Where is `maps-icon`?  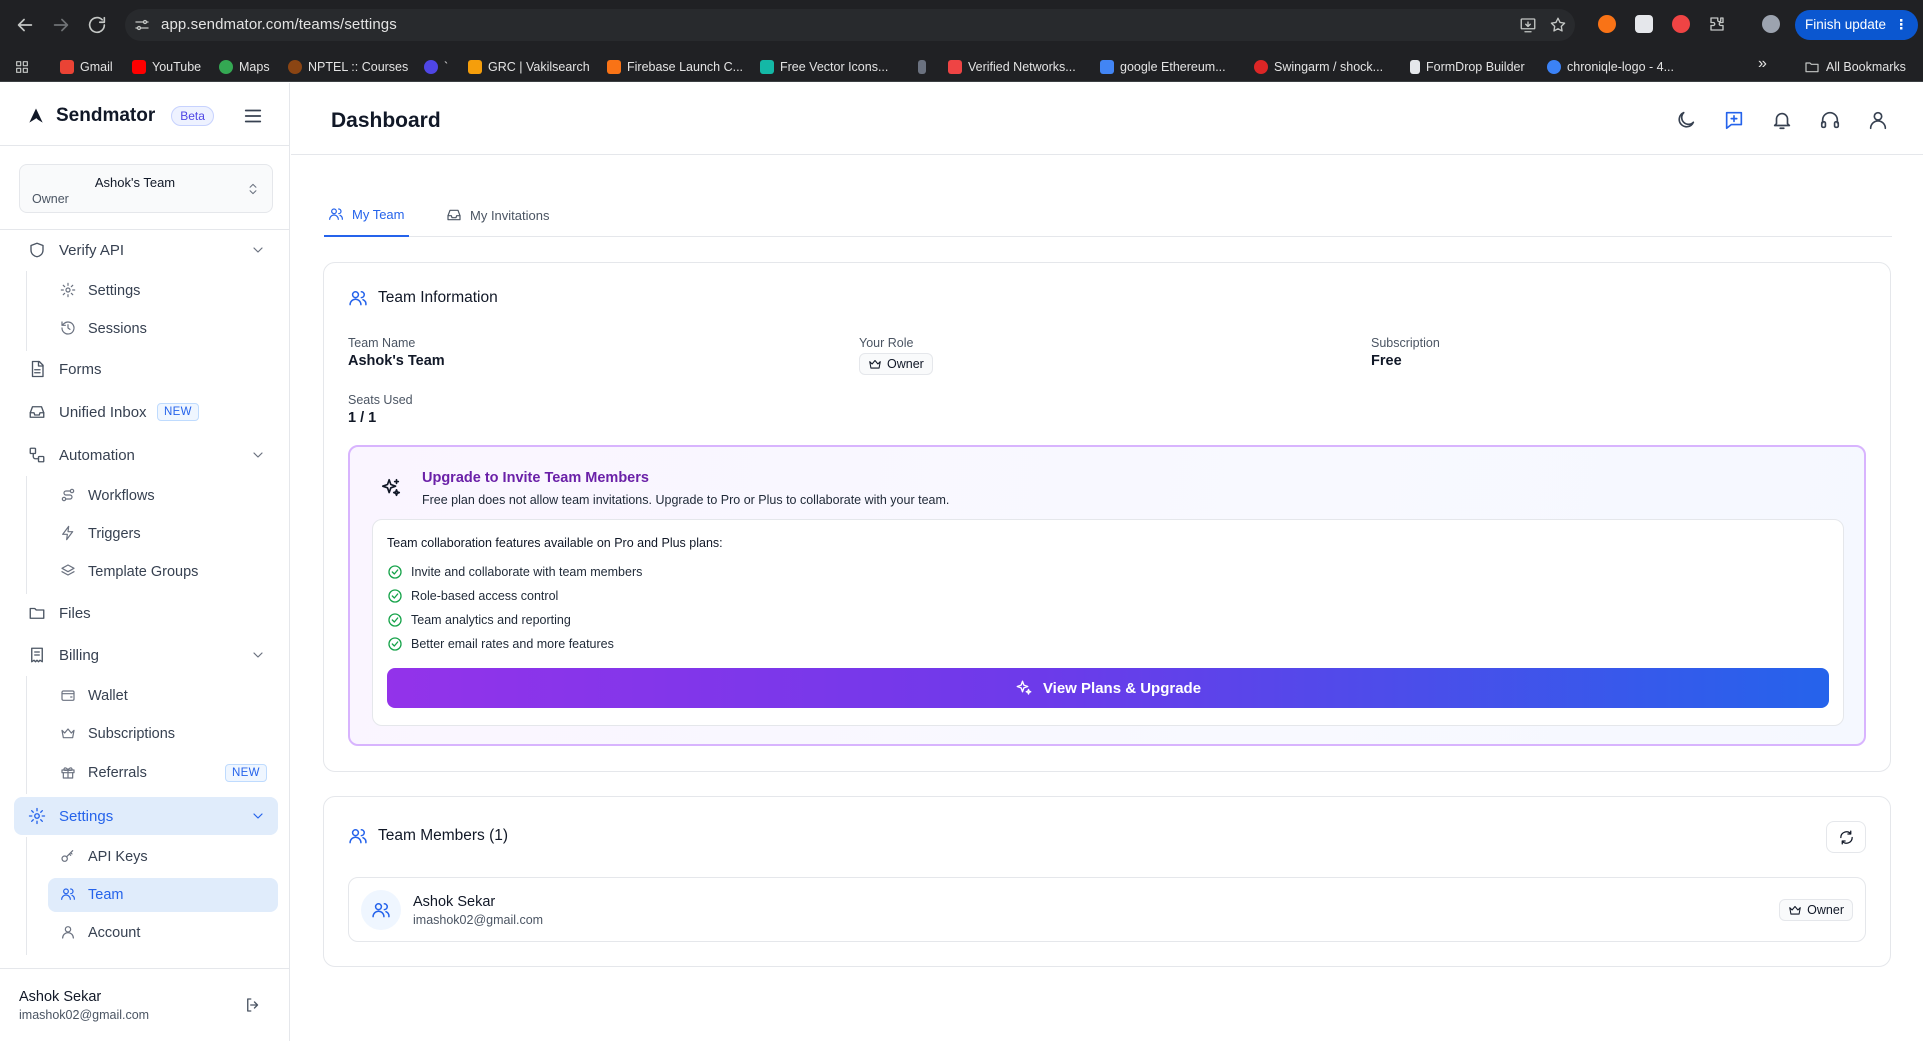 maps-icon is located at coordinates (226, 67).